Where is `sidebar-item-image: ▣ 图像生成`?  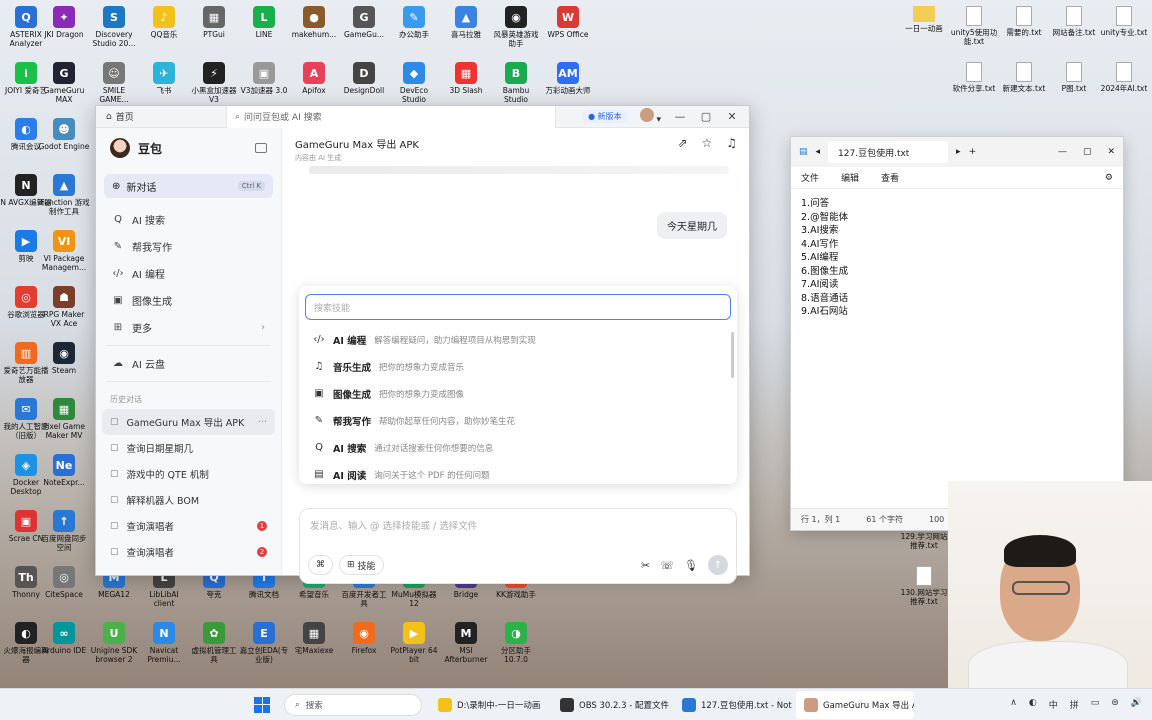
sidebar-item-image: ▣ 图像生成 is located at coordinates (188, 300).